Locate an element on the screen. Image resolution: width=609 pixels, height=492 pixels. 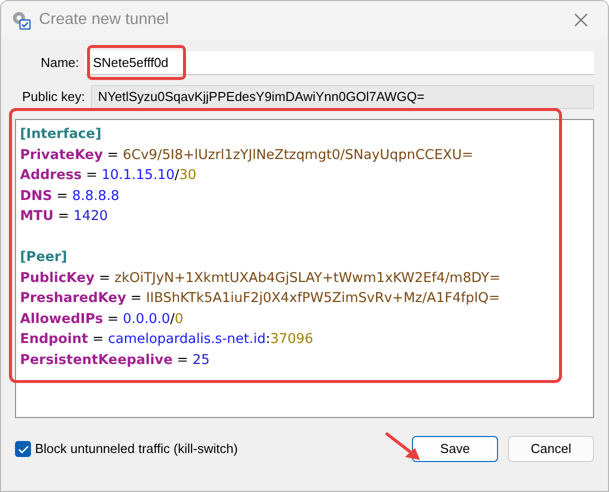
public-key-label: Public key: is located at coordinates (53, 97).